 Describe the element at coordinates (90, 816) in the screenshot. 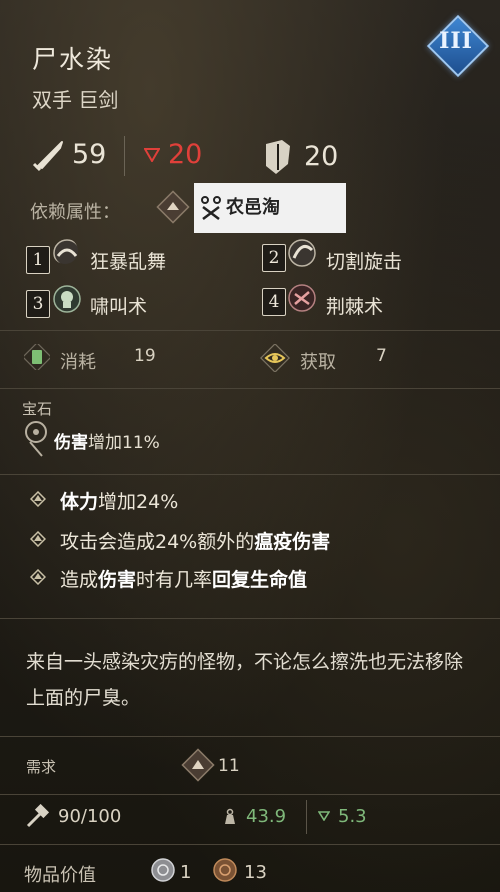

I see `durability-value: 90/100` at that location.